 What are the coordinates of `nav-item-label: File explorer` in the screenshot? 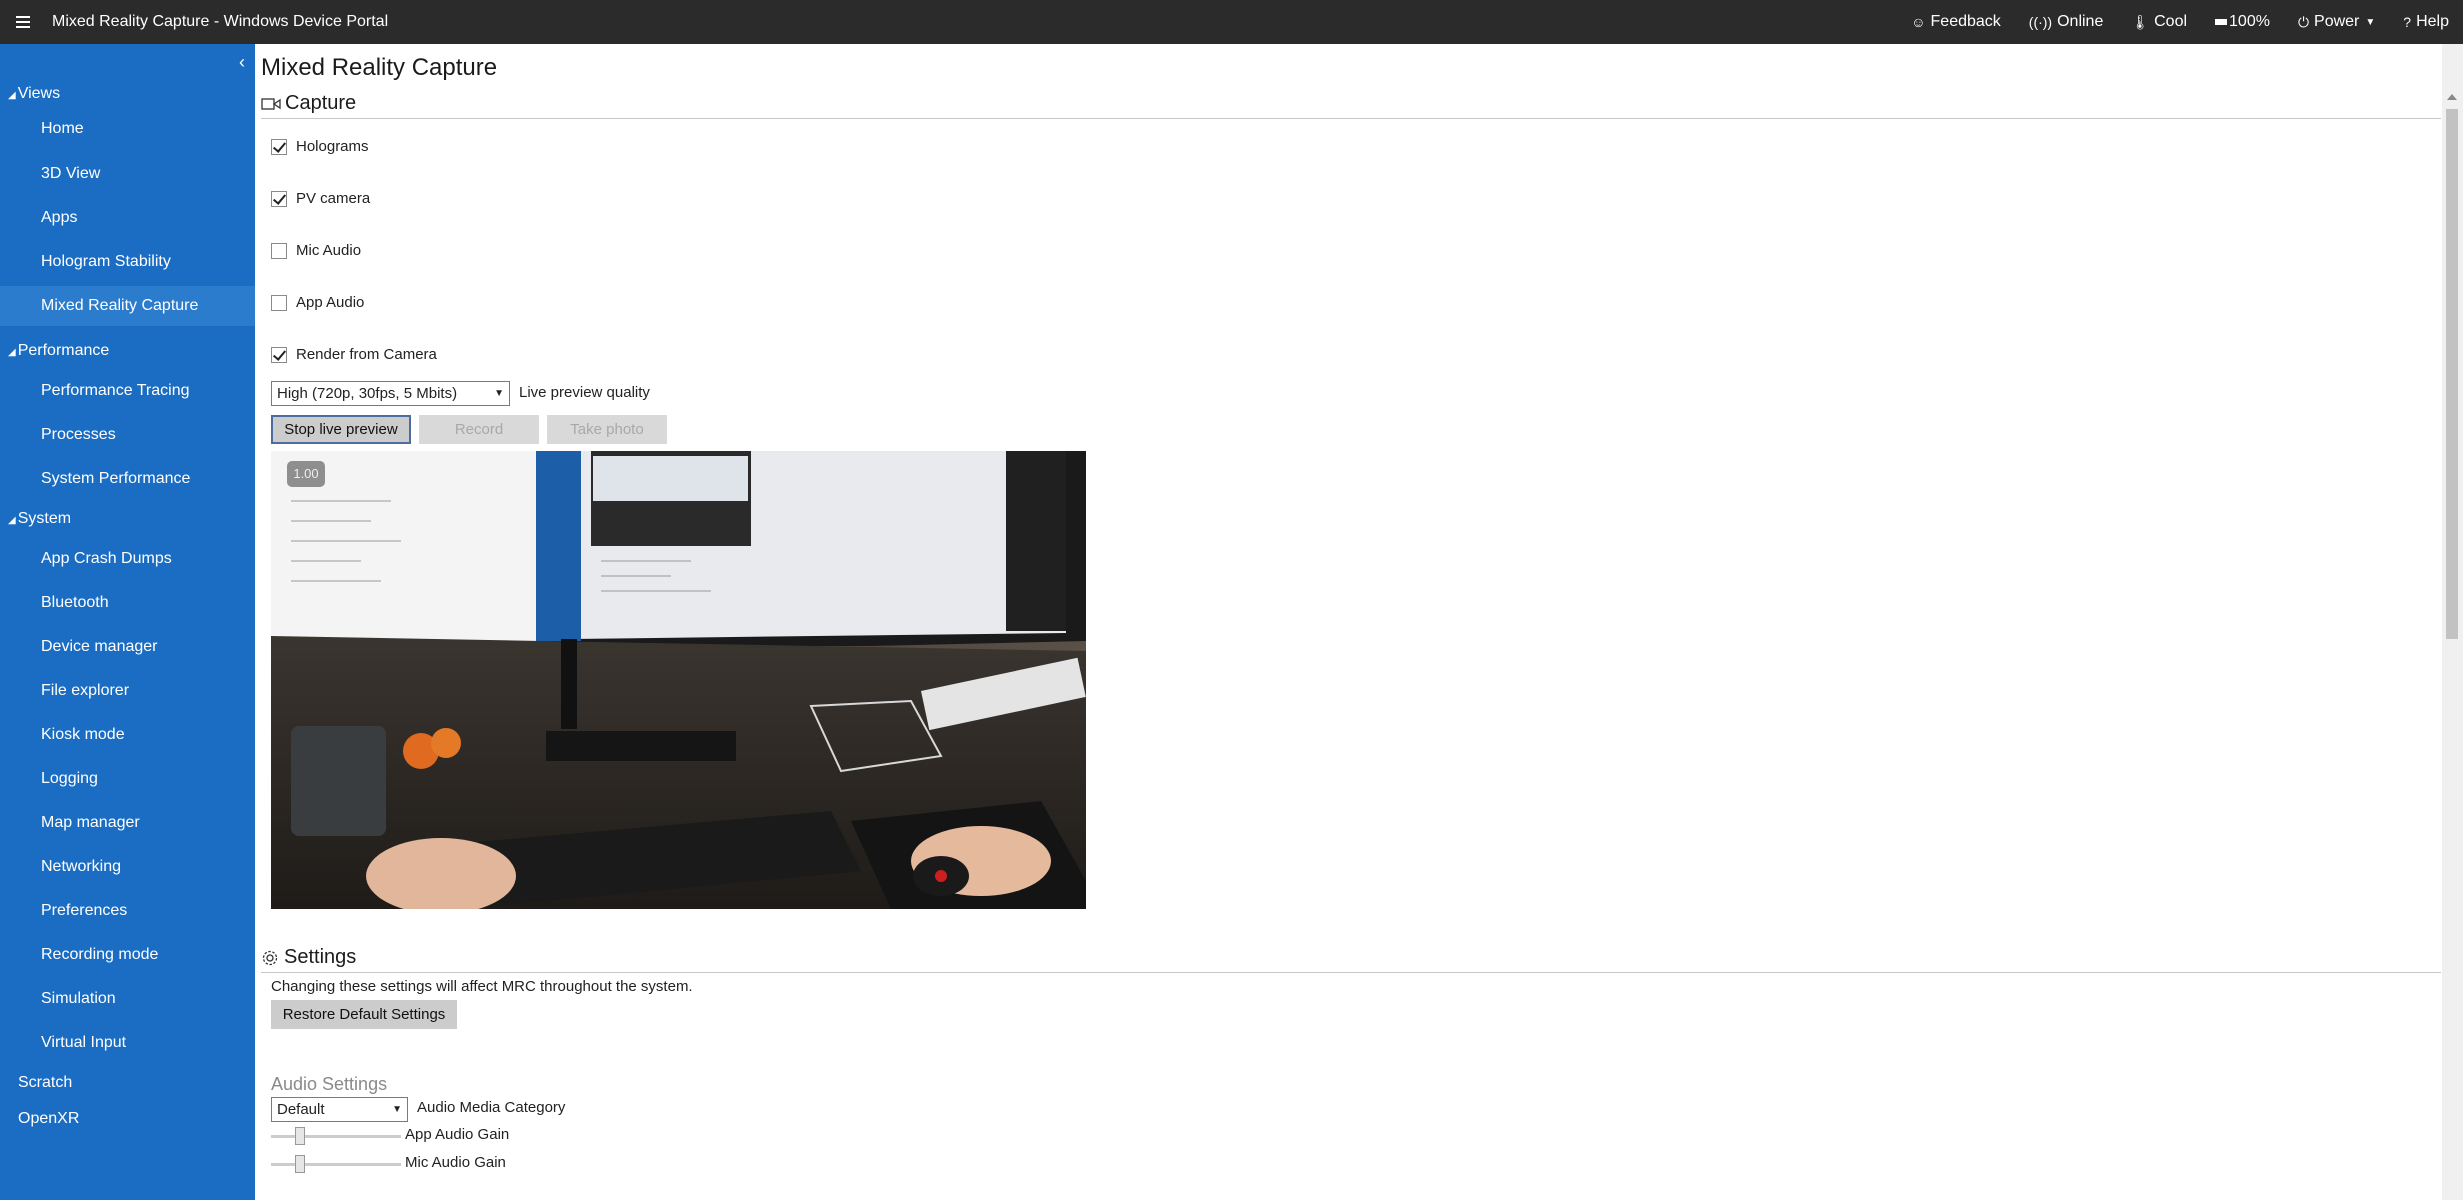 It's located at (85, 690).